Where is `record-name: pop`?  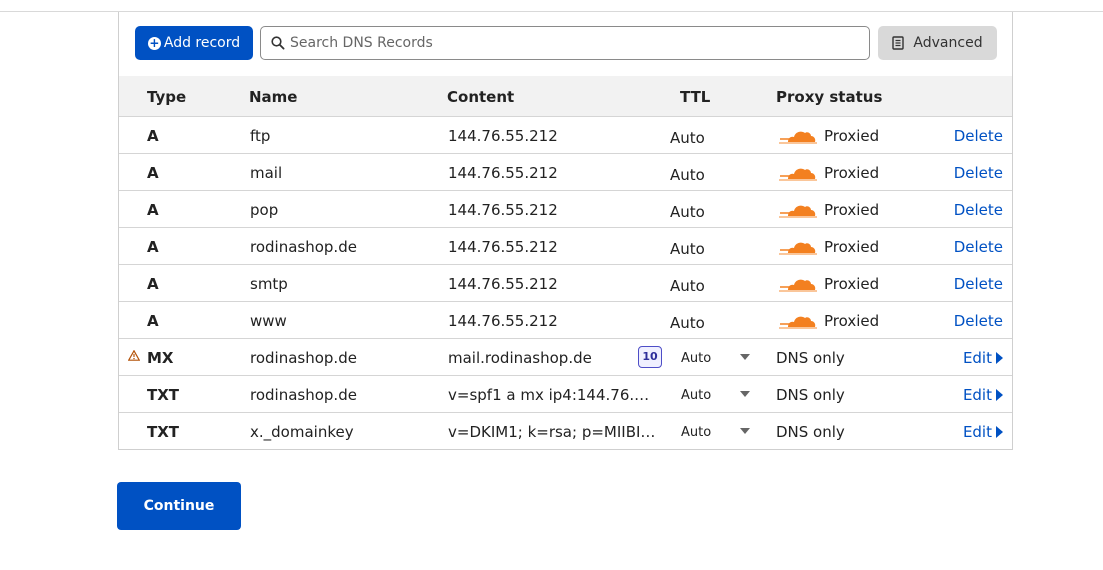
record-name: pop is located at coordinates (264, 210).